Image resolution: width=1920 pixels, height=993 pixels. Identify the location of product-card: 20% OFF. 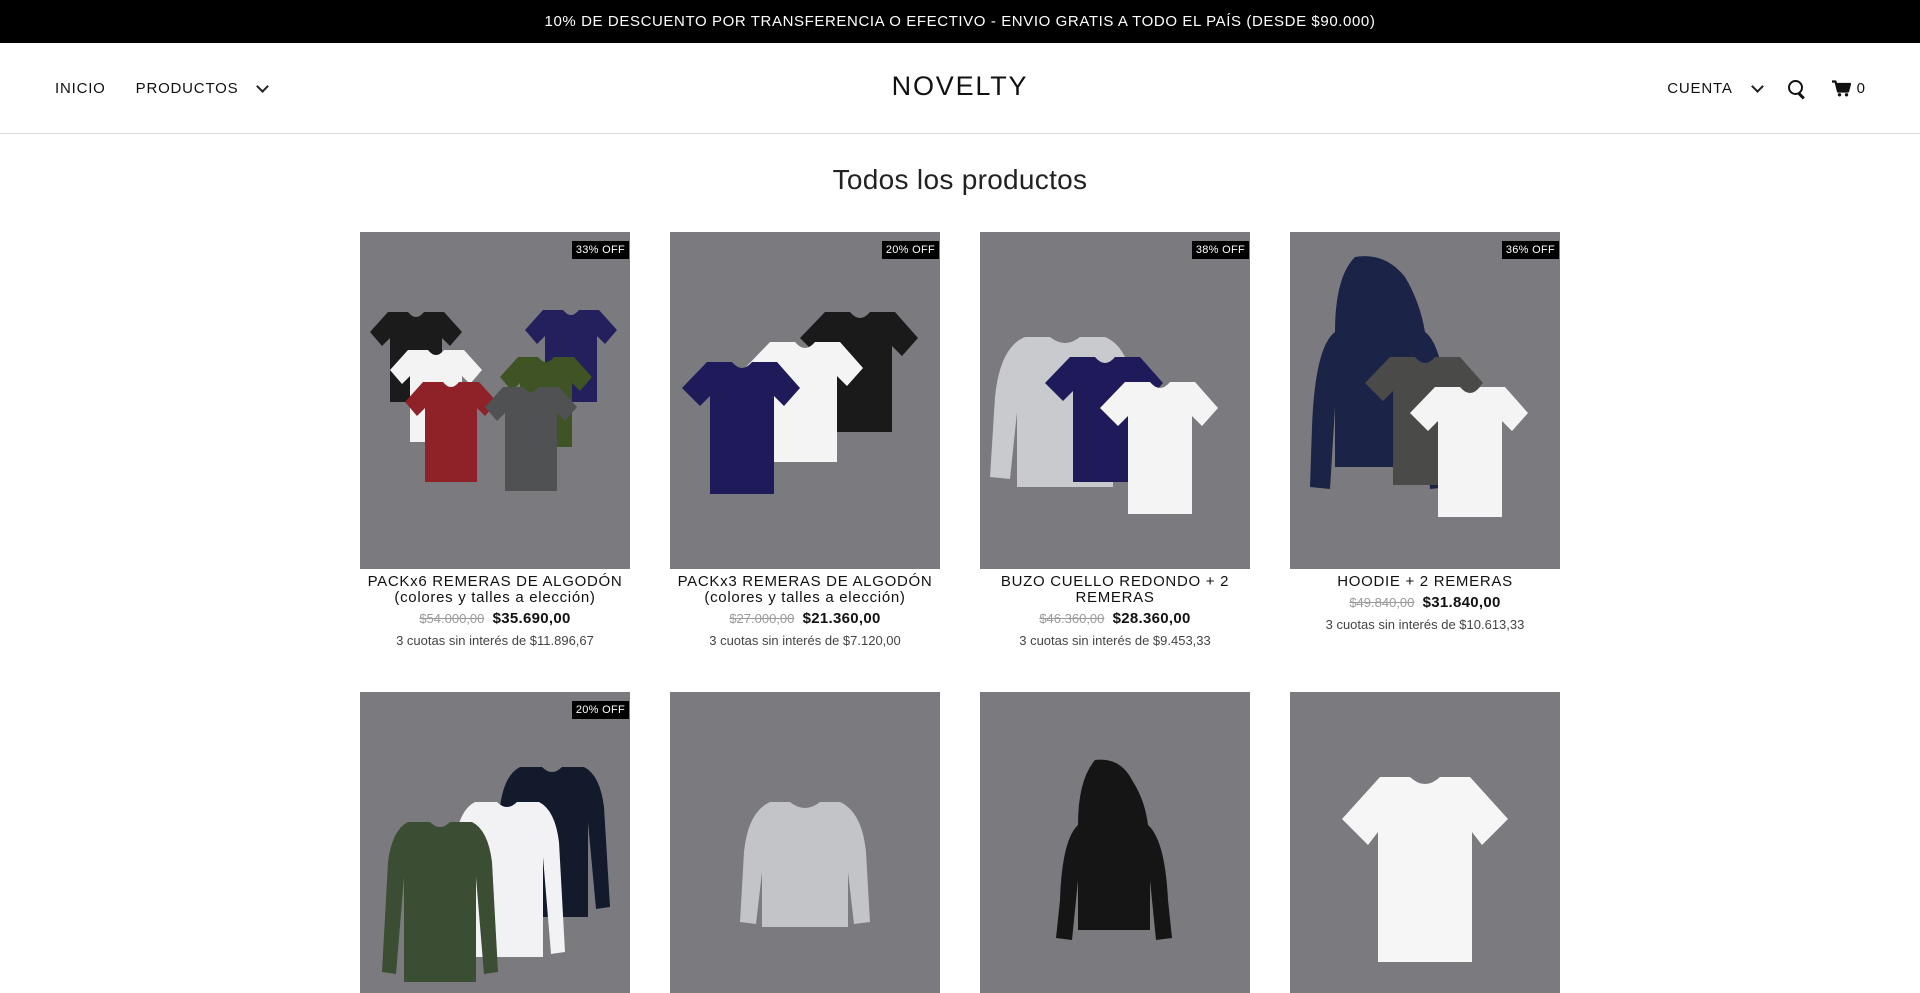
(495, 842).